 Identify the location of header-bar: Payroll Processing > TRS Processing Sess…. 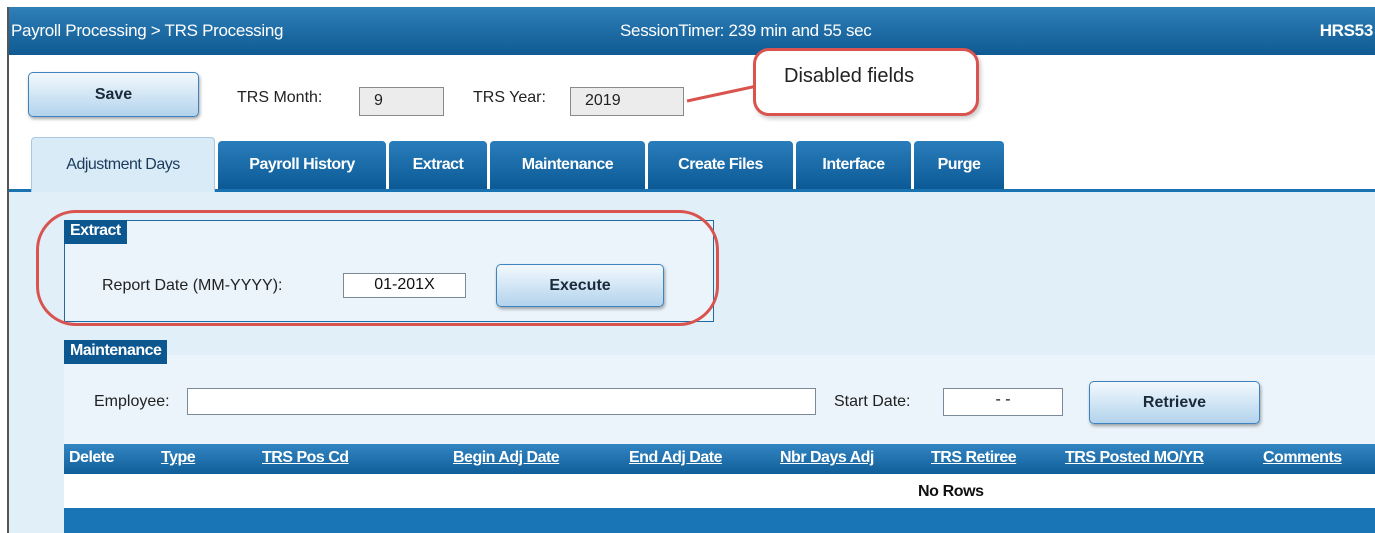
(692, 31).